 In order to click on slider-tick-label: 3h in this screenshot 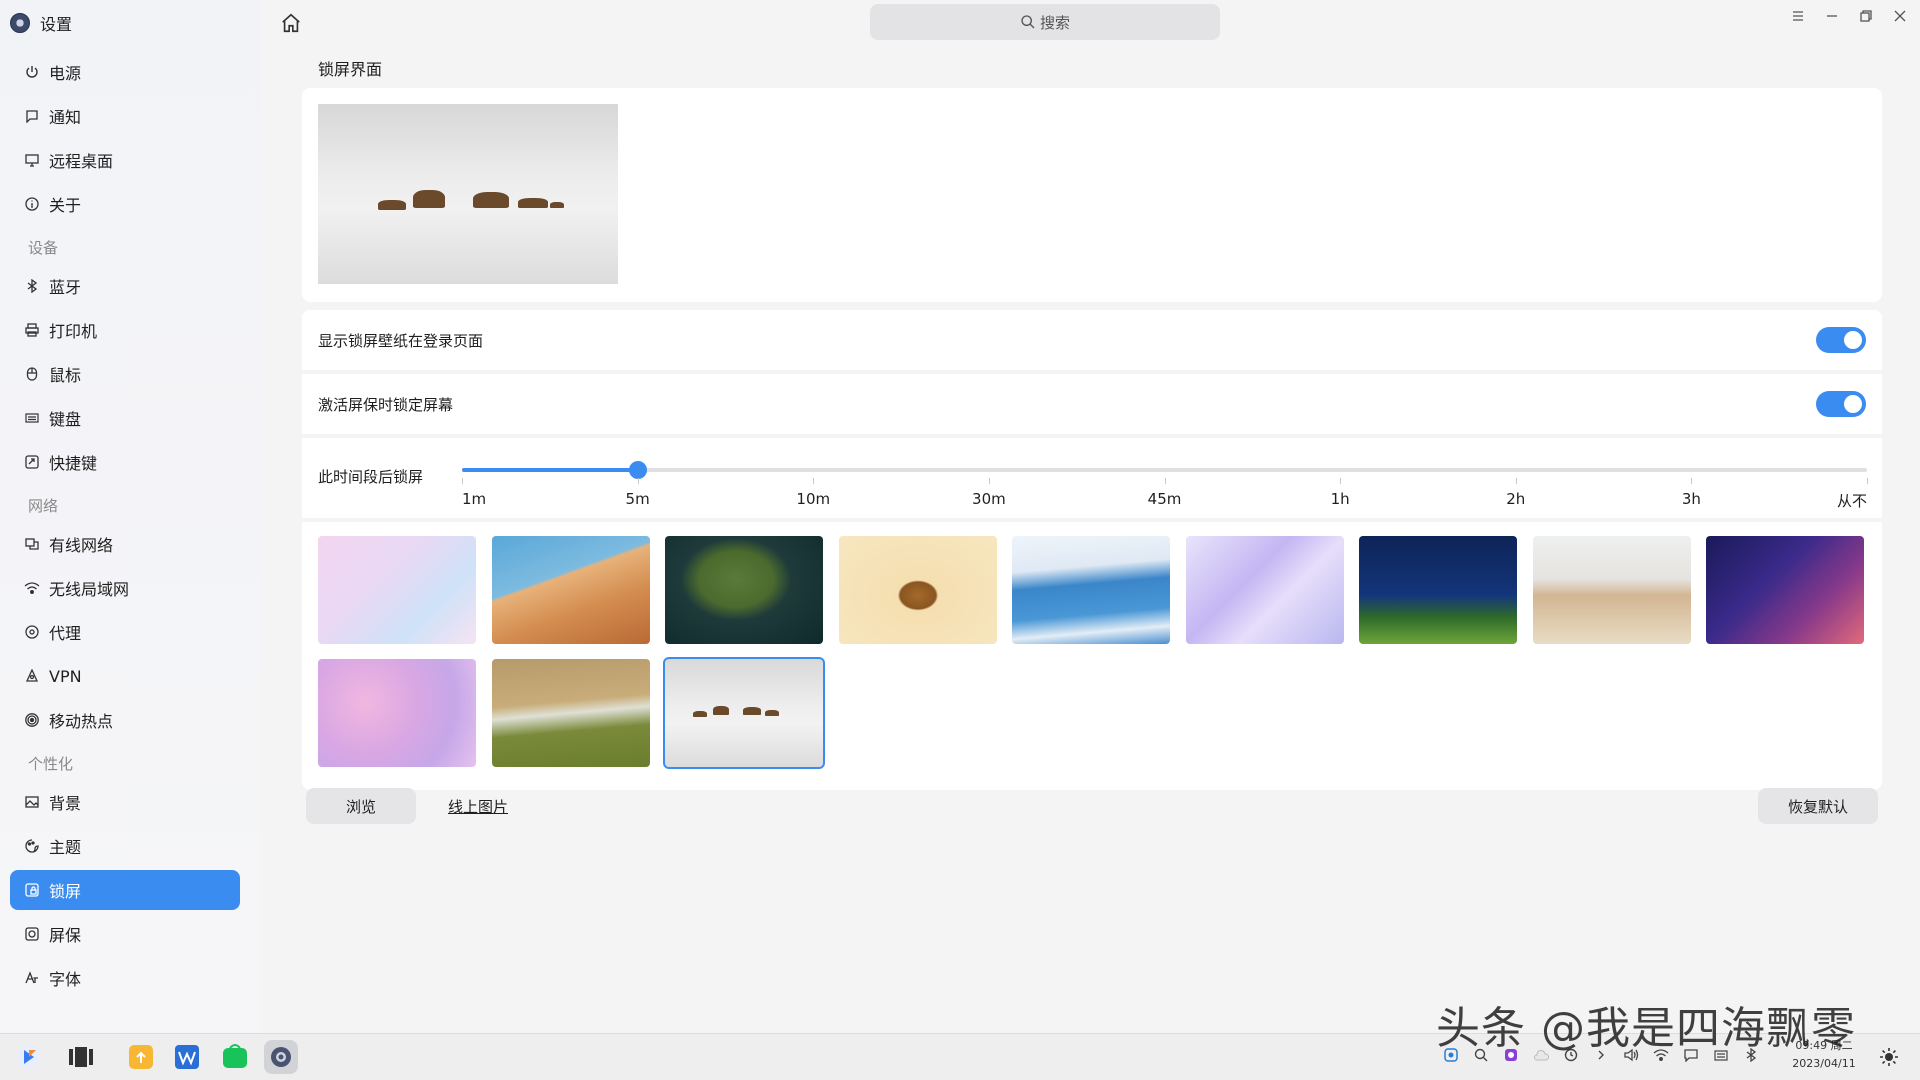, I will do `click(1691, 499)`.